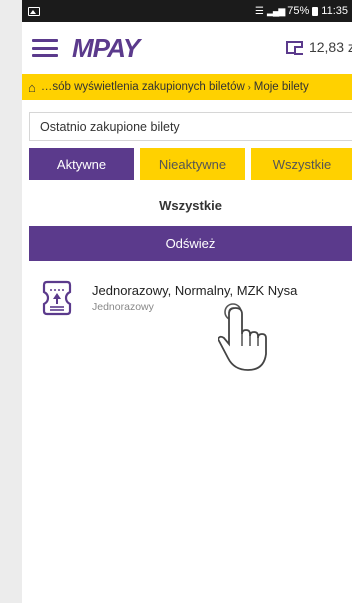 The height and width of the screenshot is (603, 352). I want to click on tab-inactive: Nieaktywne, so click(192, 164).